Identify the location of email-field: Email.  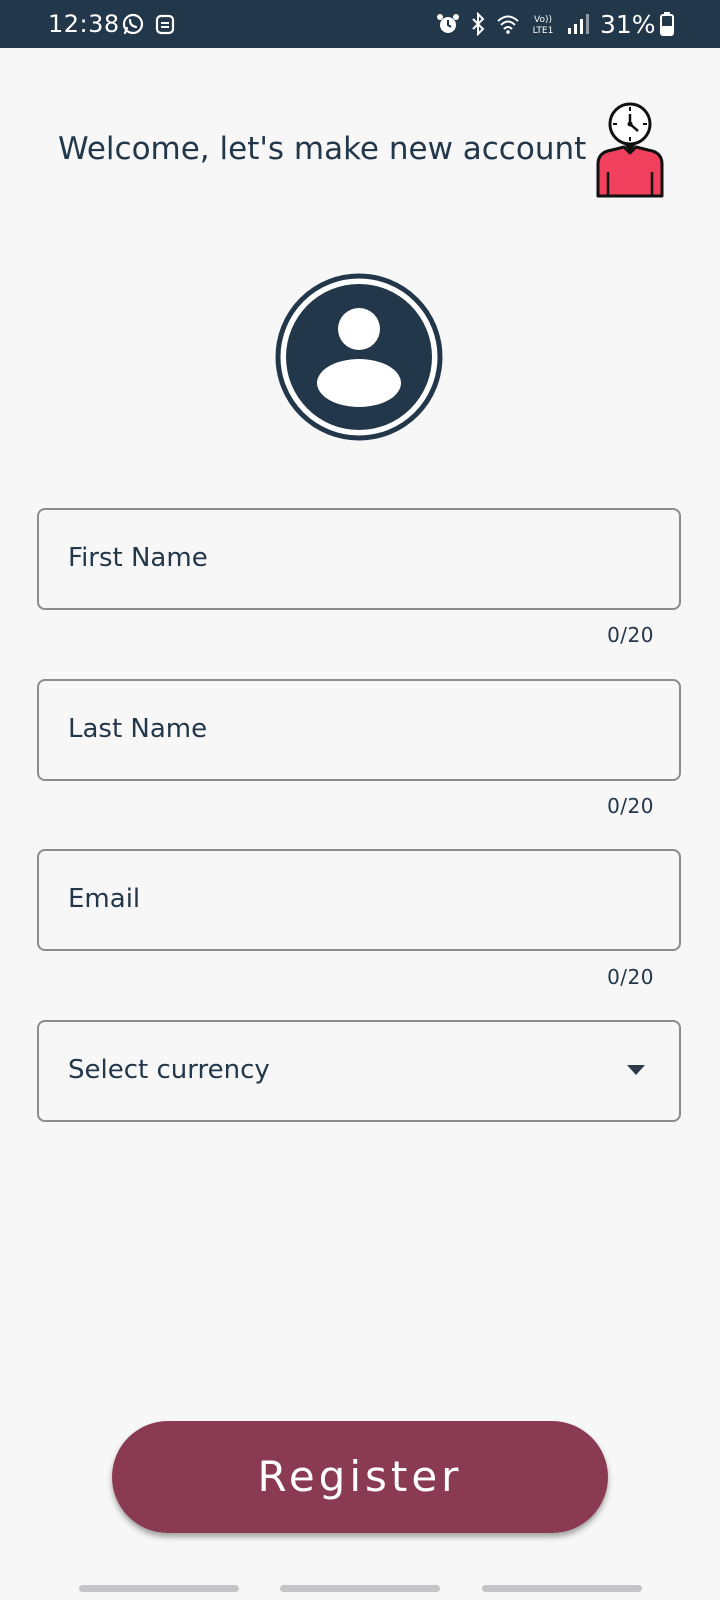
(359, 900).